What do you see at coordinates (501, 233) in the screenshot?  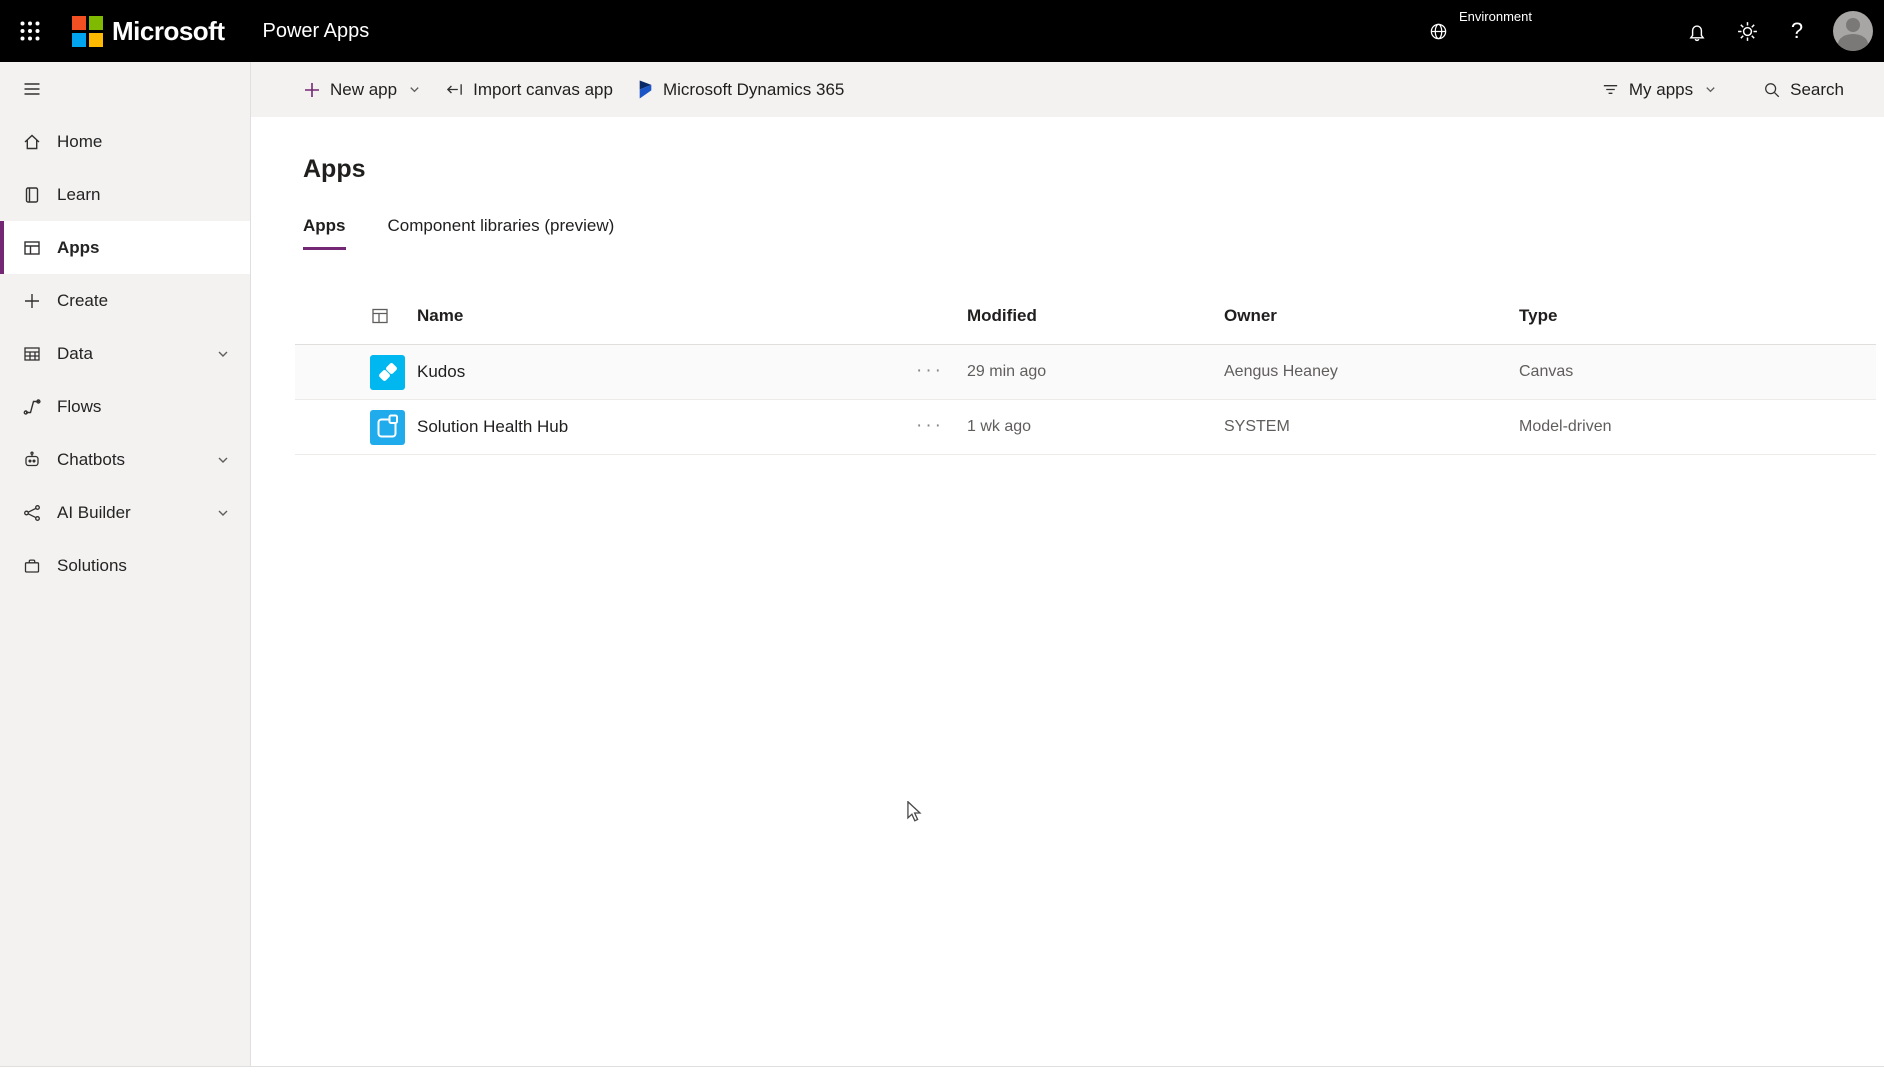 I see `tab-component-libraries: Component libraries (preview)` at bounding box center [501, 233].